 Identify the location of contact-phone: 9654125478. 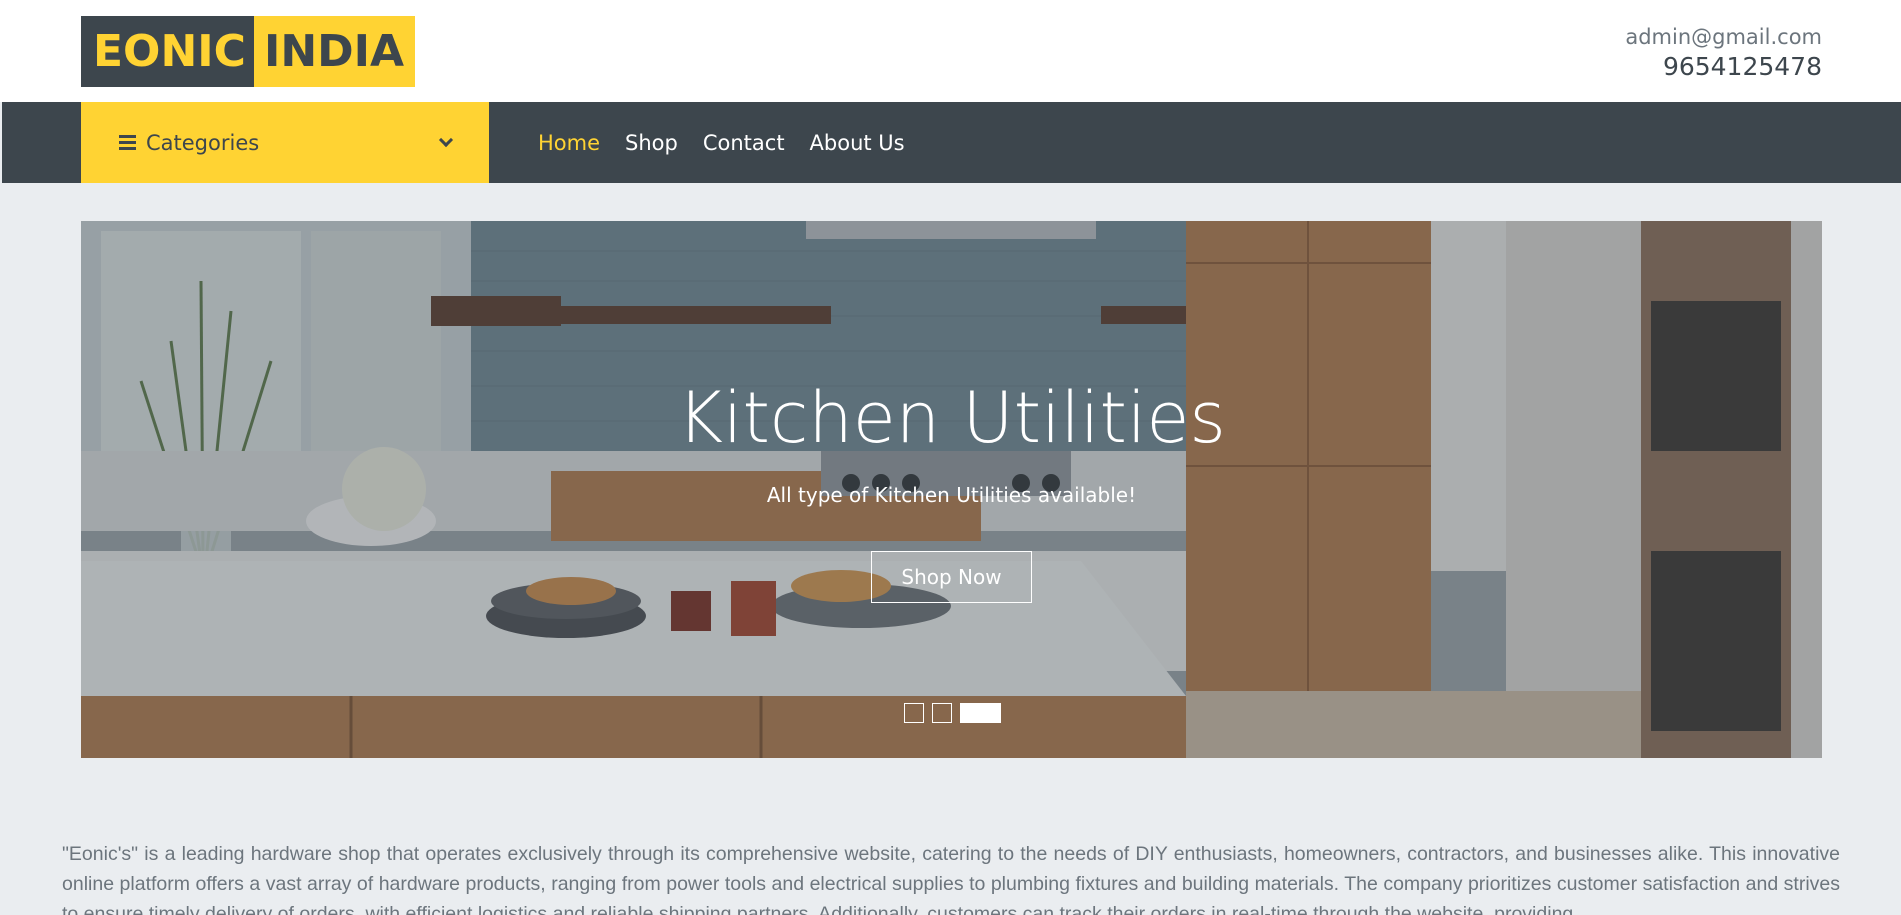
(1742, 66).